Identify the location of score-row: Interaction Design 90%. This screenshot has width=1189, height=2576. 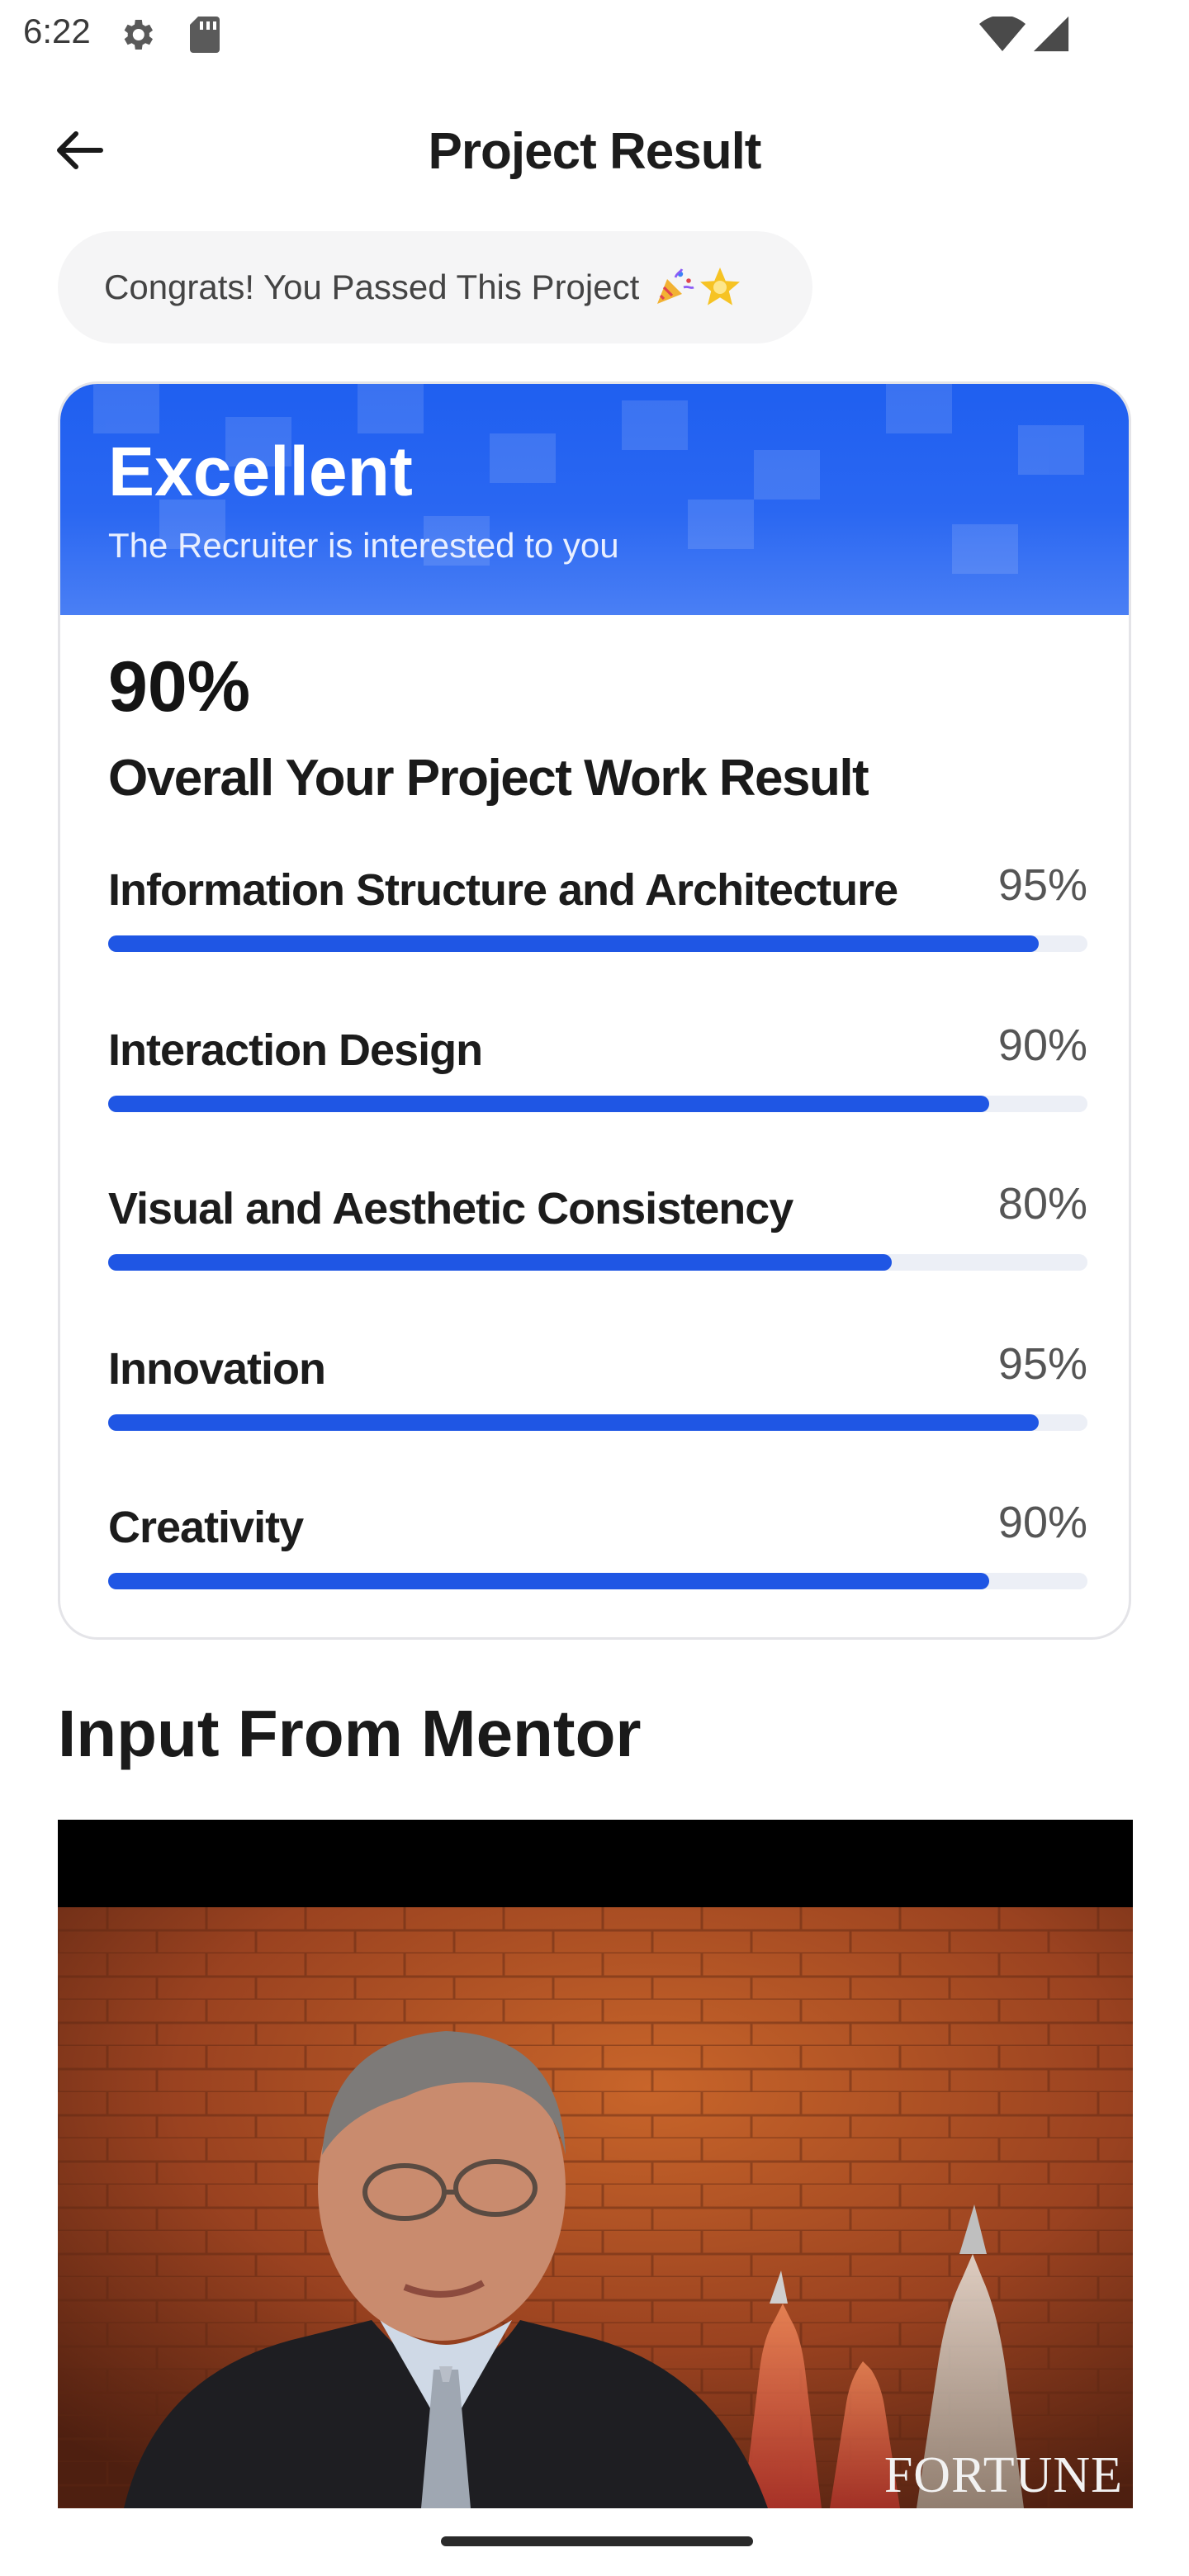
(597, 1080).